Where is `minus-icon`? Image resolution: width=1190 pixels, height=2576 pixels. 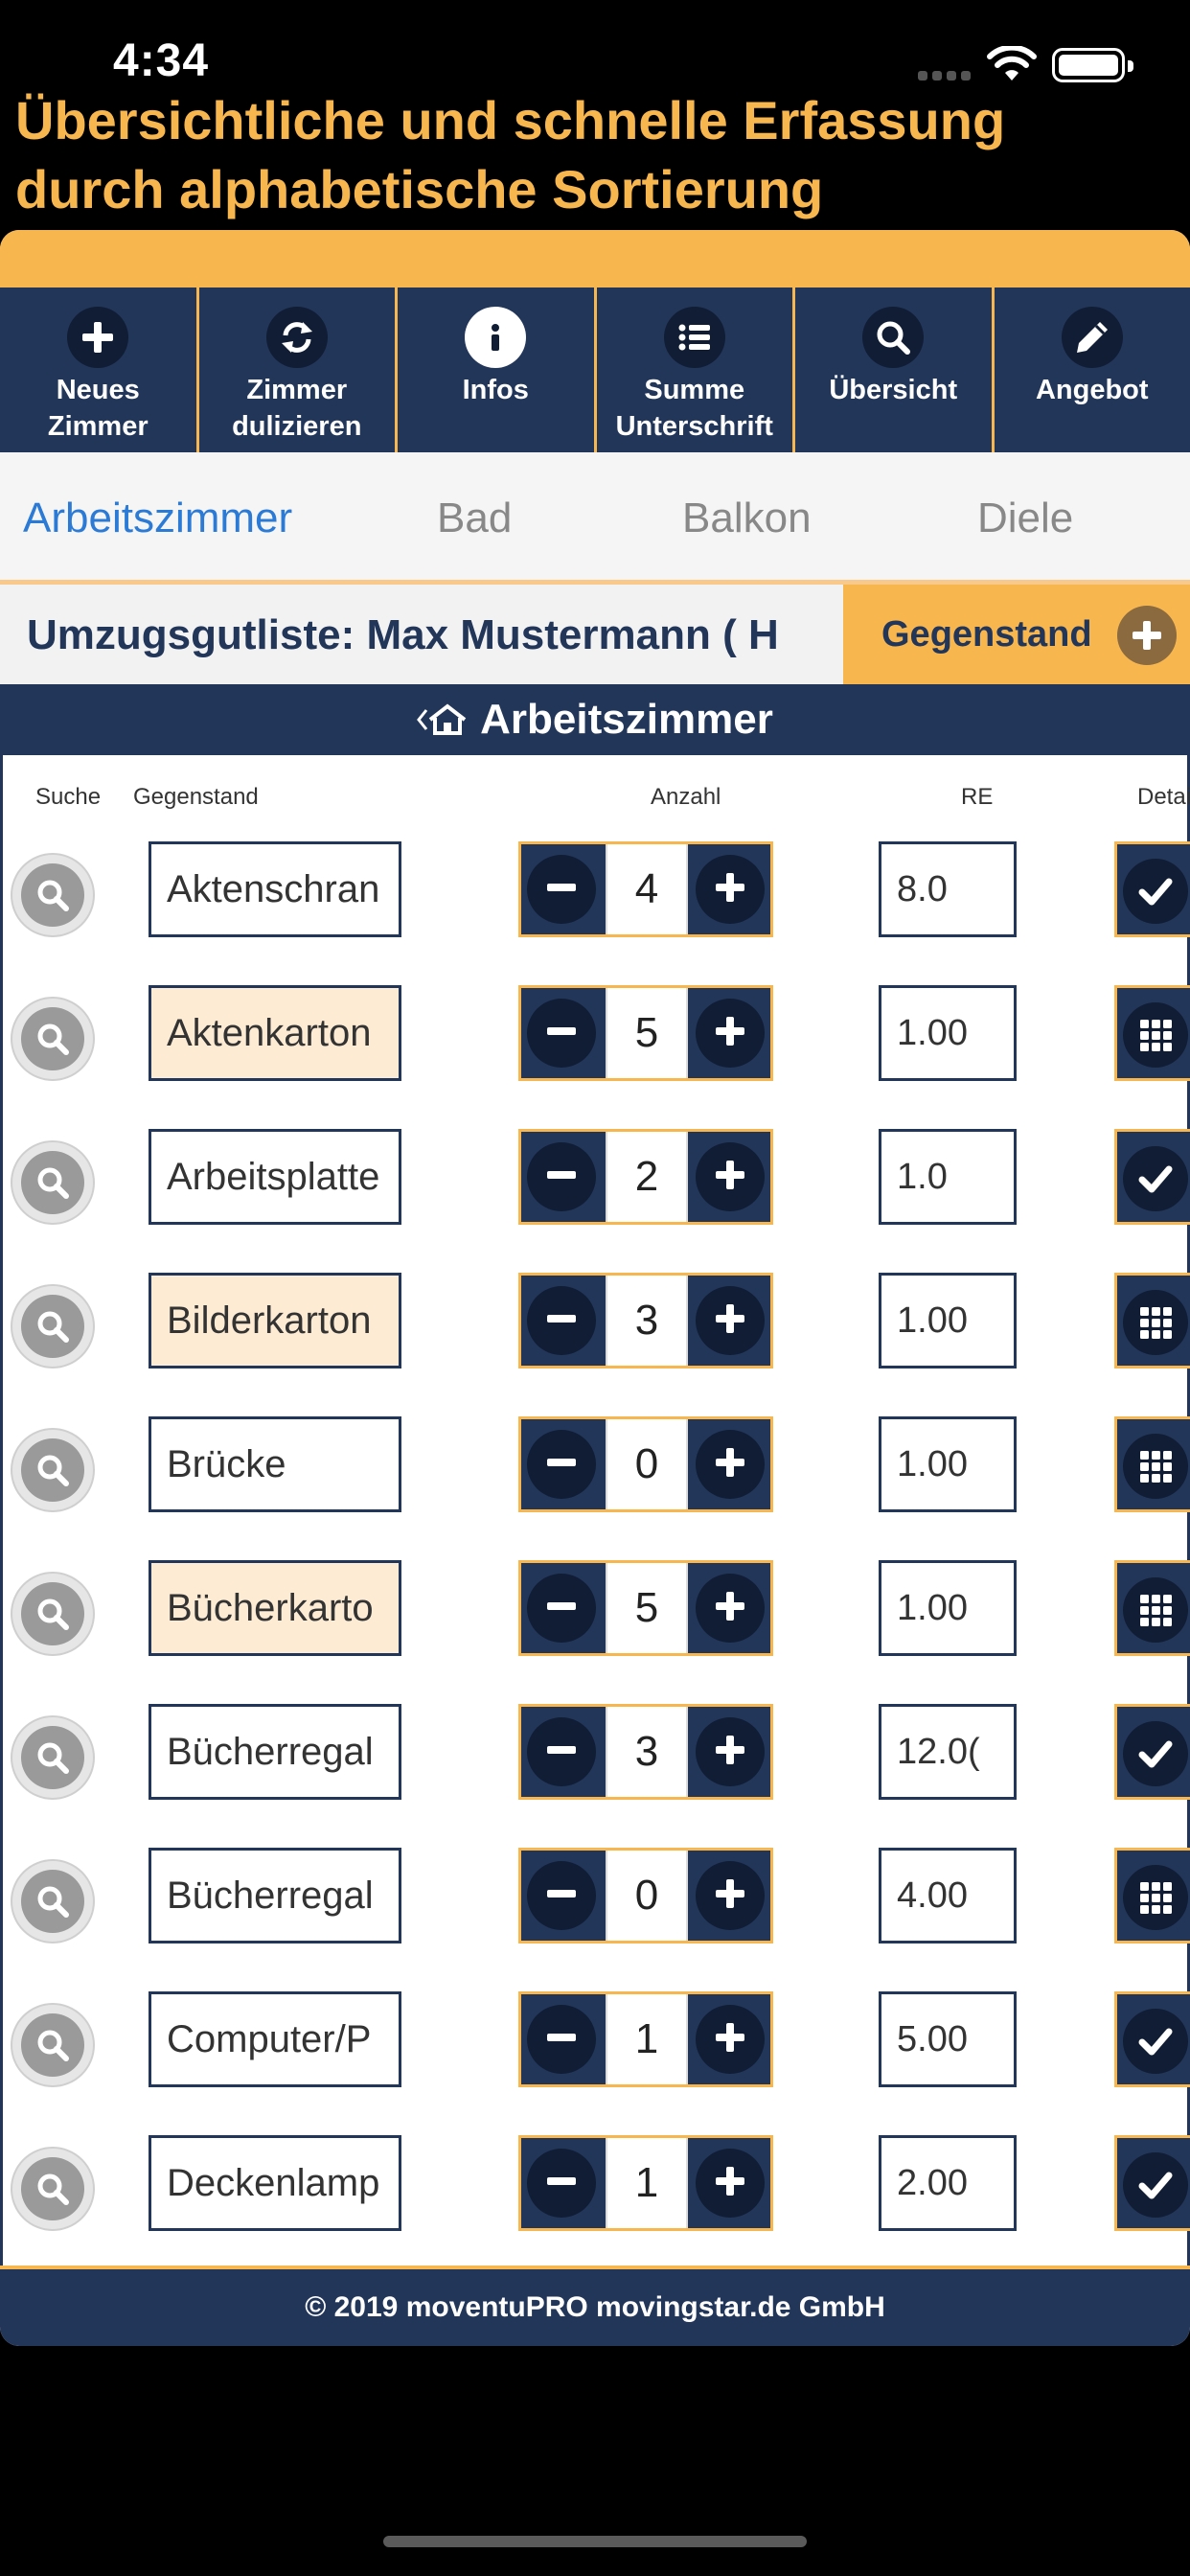 minus-icon is located at coordinates (561, 1464).